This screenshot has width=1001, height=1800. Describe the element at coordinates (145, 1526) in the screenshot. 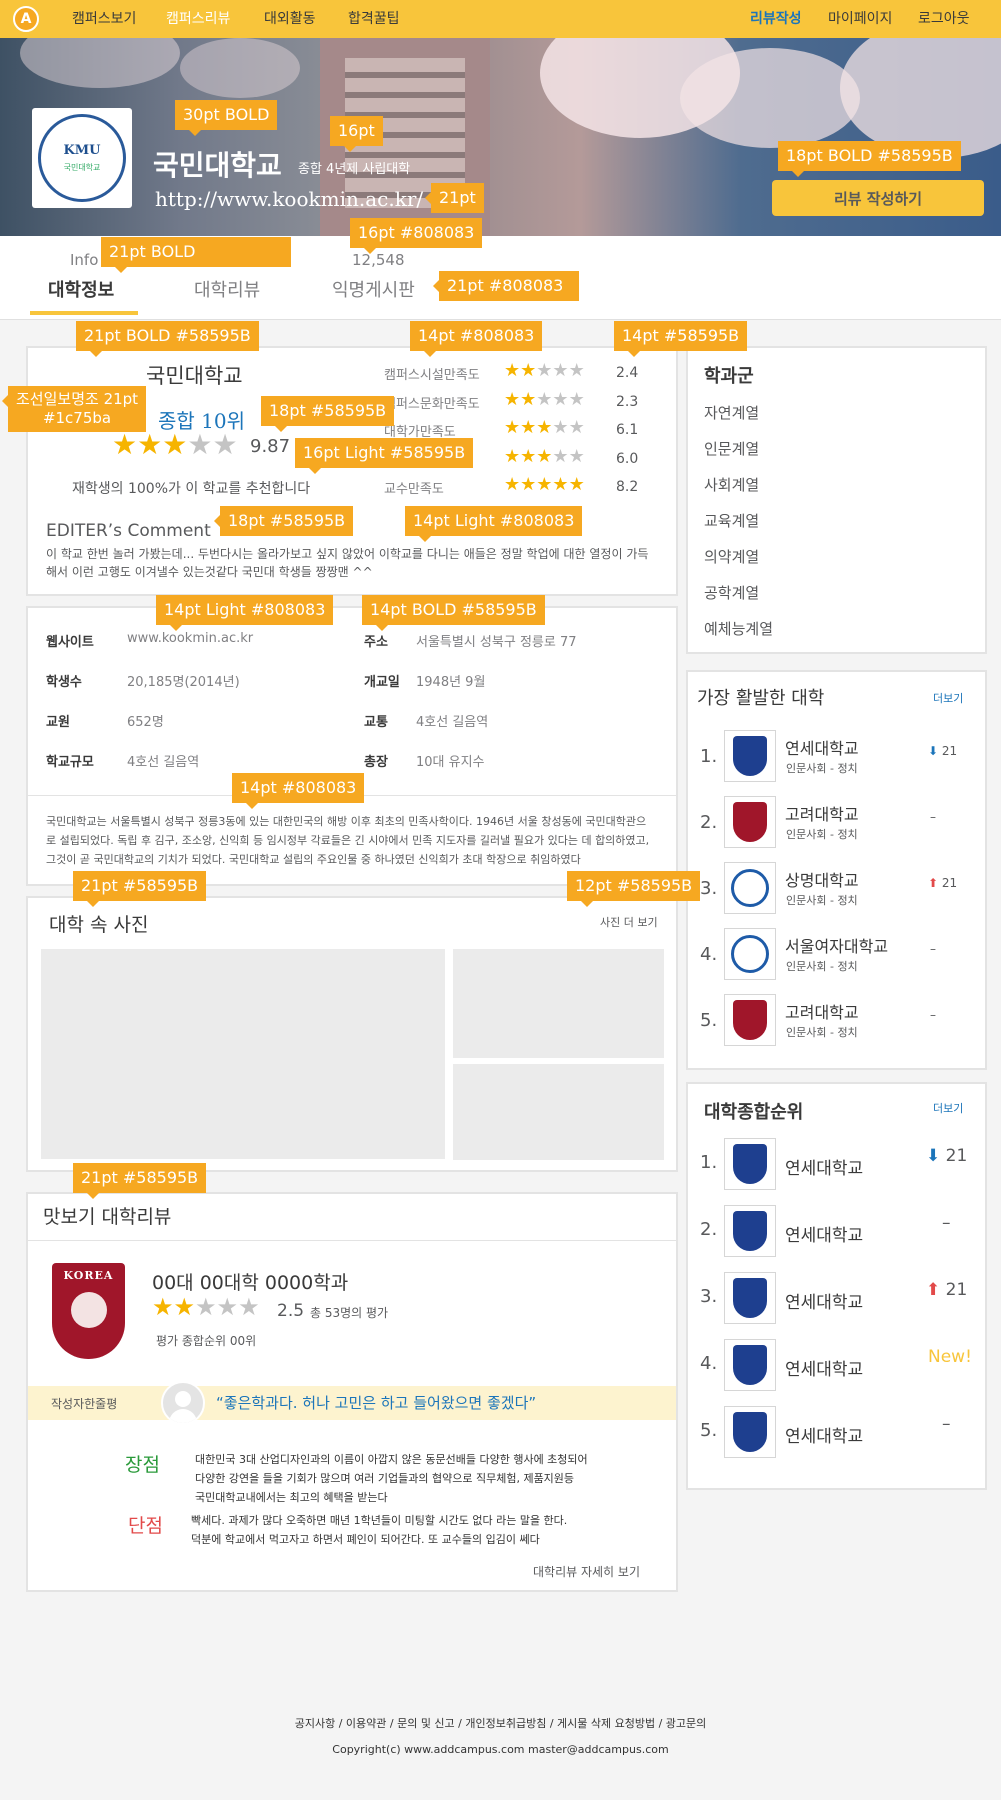

I see `cons-label: 단점` at that location.